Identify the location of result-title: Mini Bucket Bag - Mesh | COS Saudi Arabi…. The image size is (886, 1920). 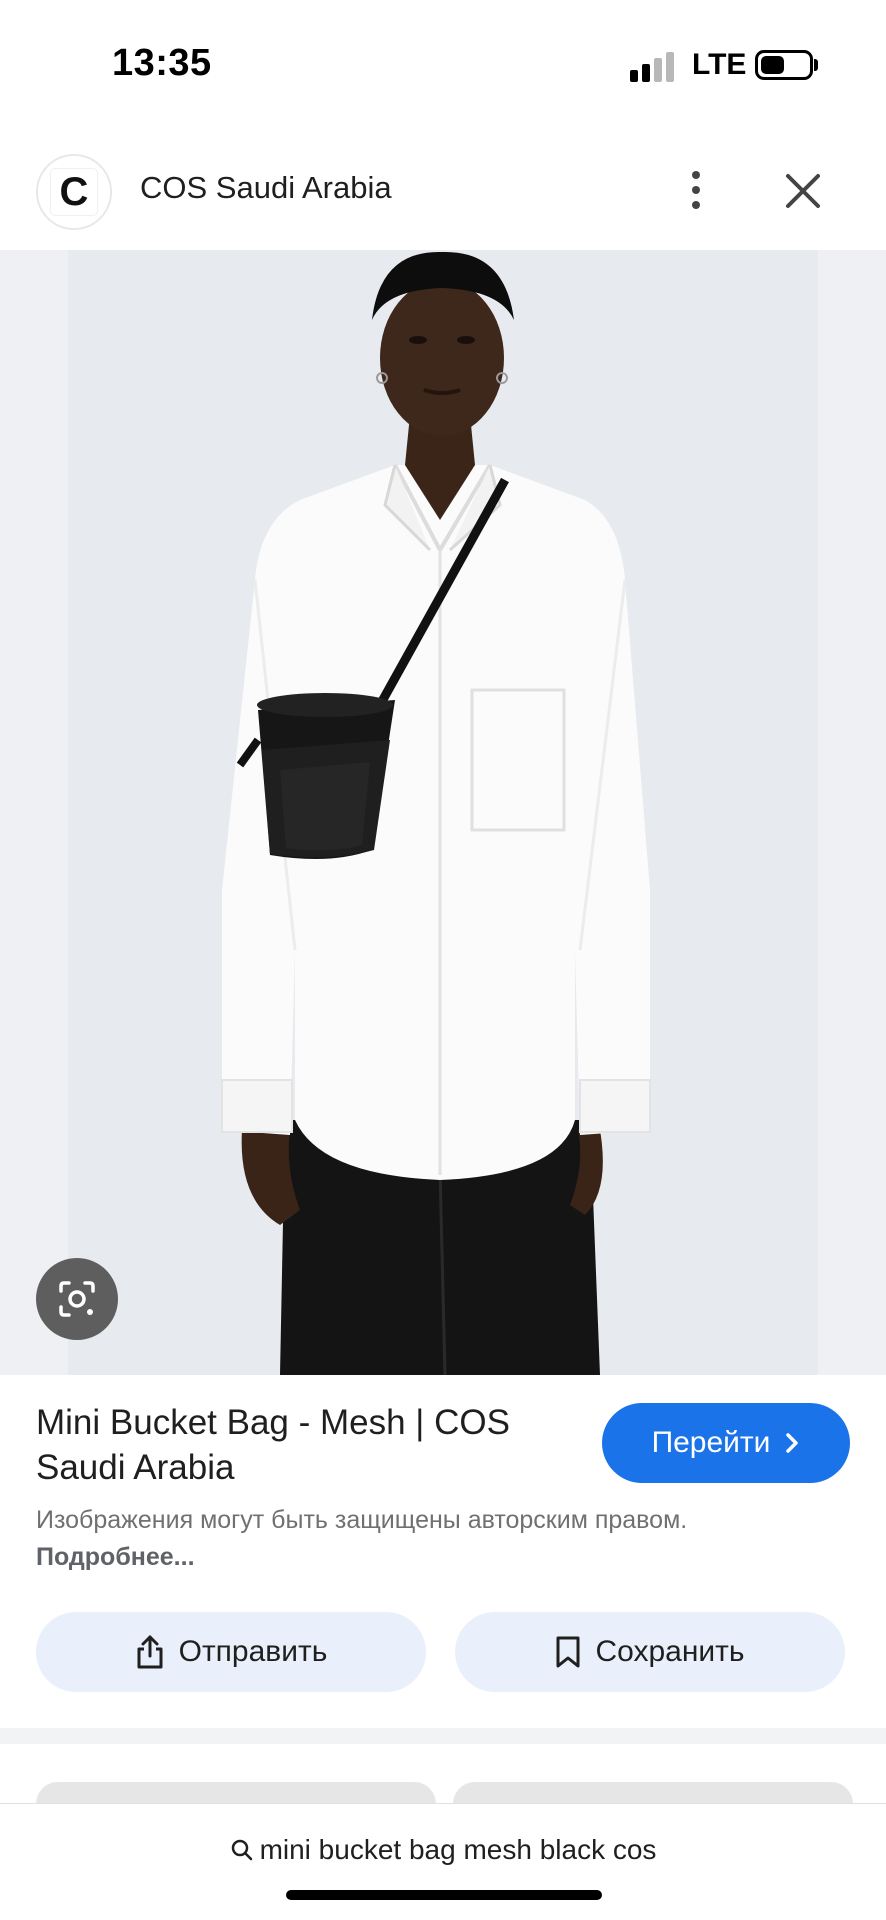
(306, 1445).